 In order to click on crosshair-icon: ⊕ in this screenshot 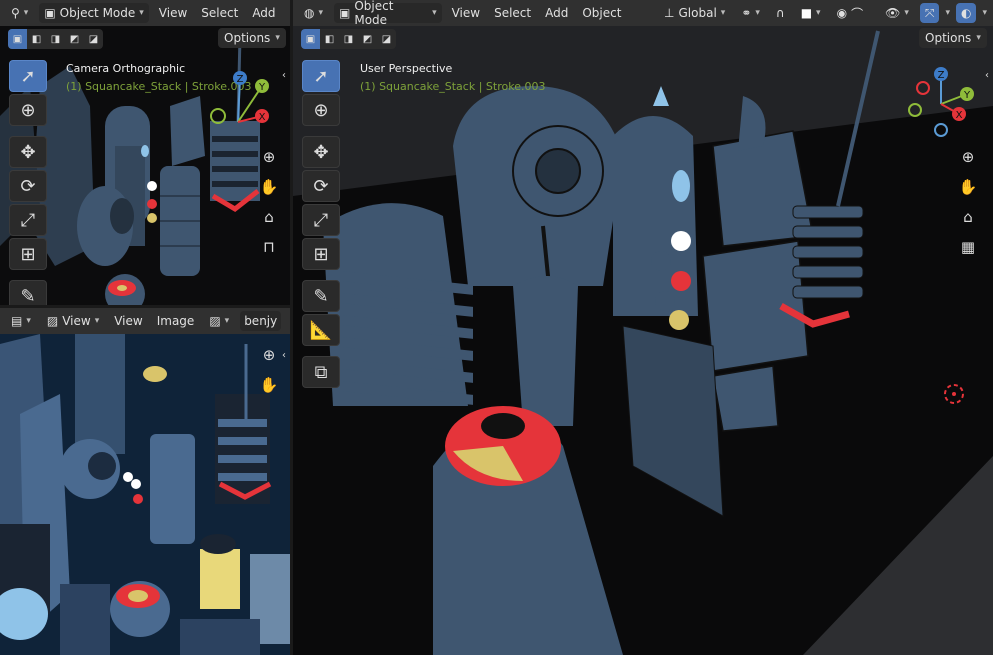, I will do `click(28, 110)`.